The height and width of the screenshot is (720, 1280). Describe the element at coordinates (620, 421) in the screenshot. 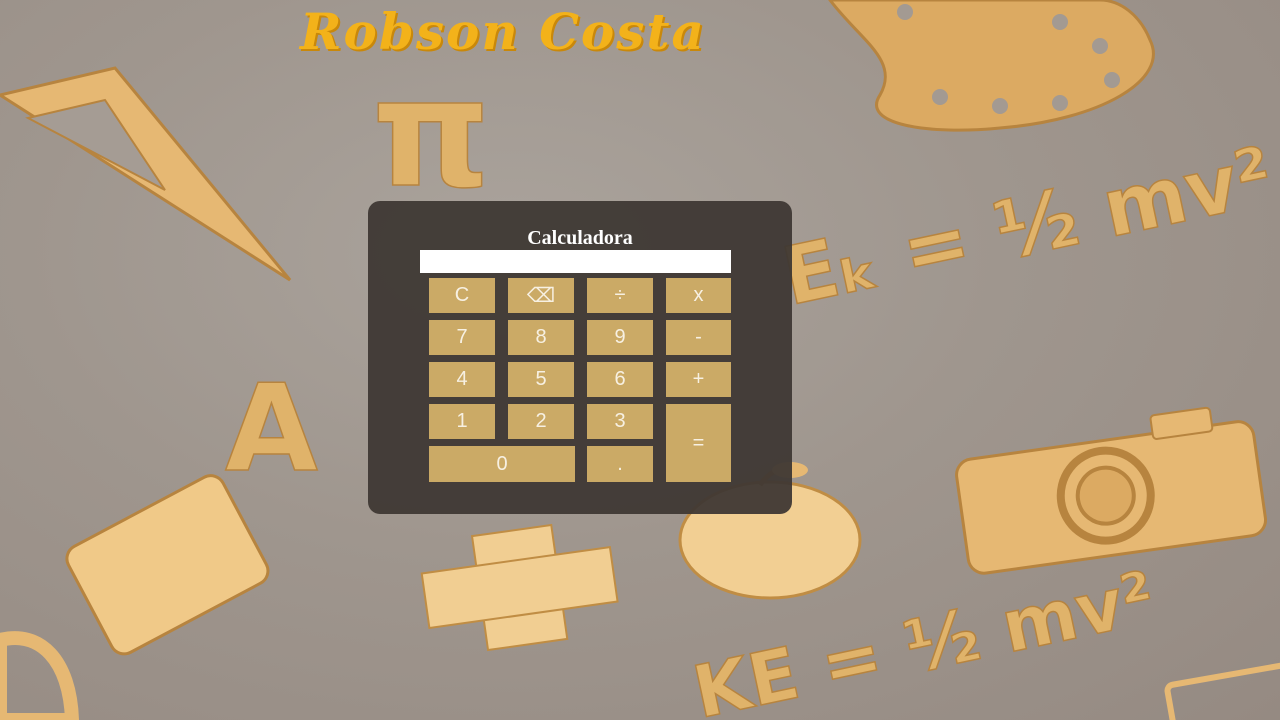

I see `digit-3-button: 3` at that location.